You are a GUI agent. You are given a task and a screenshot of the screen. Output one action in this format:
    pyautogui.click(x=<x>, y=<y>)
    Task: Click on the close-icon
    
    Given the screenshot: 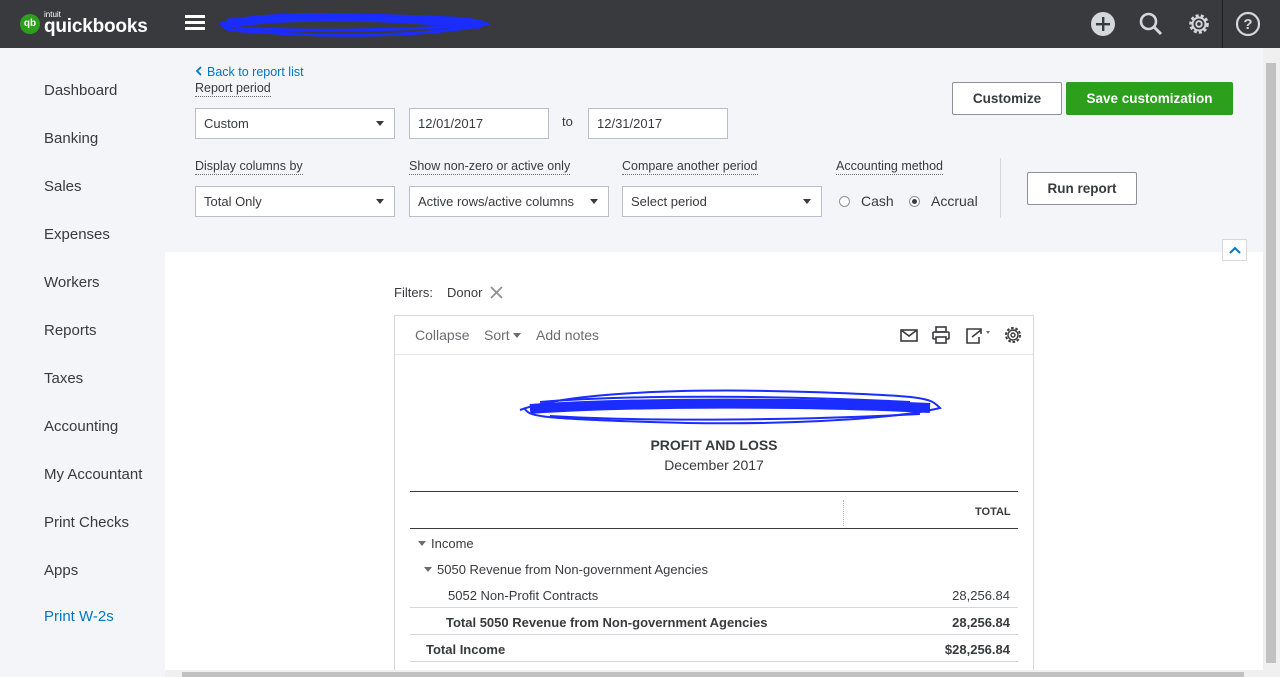 What is the action you would take?
    pyautogui.click(x=496, y=292)
    